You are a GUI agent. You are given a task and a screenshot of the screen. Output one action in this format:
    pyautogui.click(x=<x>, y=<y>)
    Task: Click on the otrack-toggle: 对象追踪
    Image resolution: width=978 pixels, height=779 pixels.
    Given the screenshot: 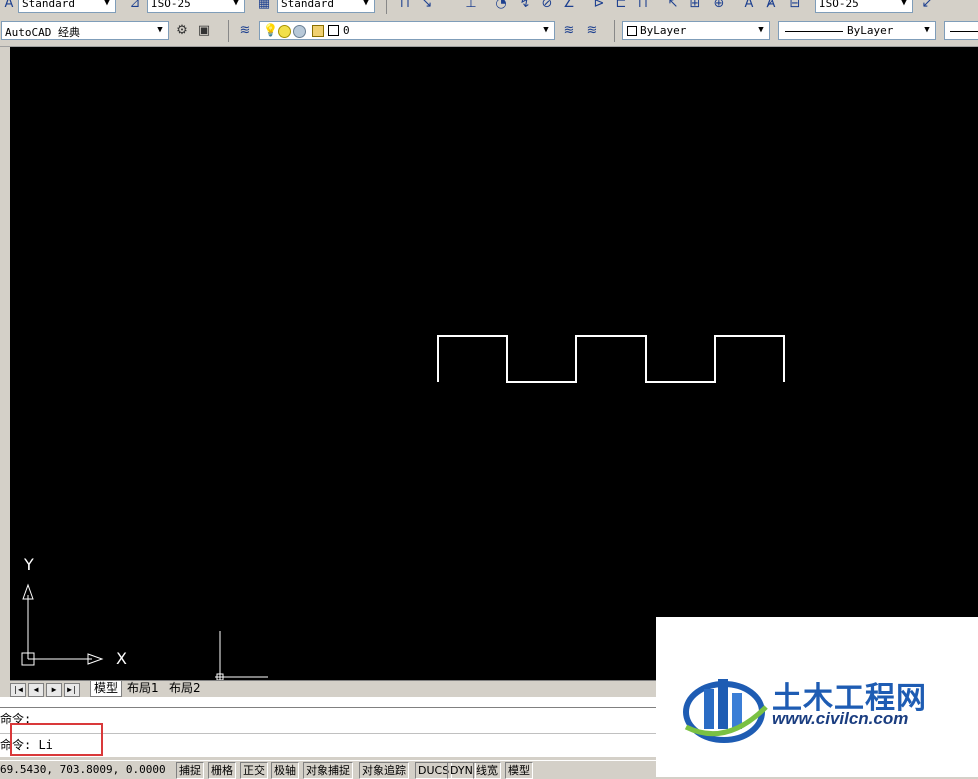 What is the action you would take?
    pyautogui.click(x=384, y=770)
    